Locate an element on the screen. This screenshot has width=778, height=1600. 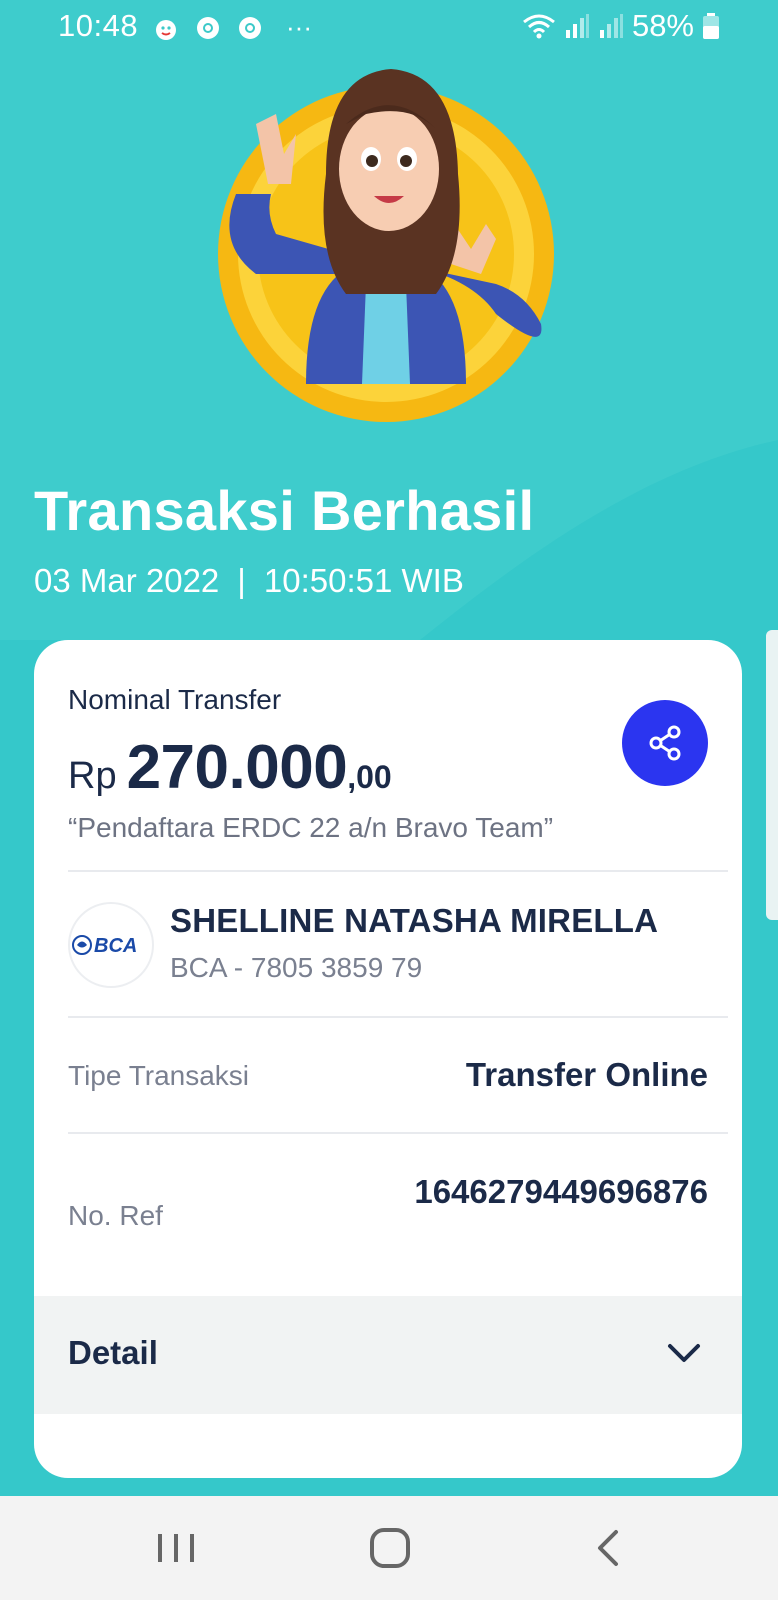
transaction-time: 10:50:51 WIB is located at coordinates (363, 580).